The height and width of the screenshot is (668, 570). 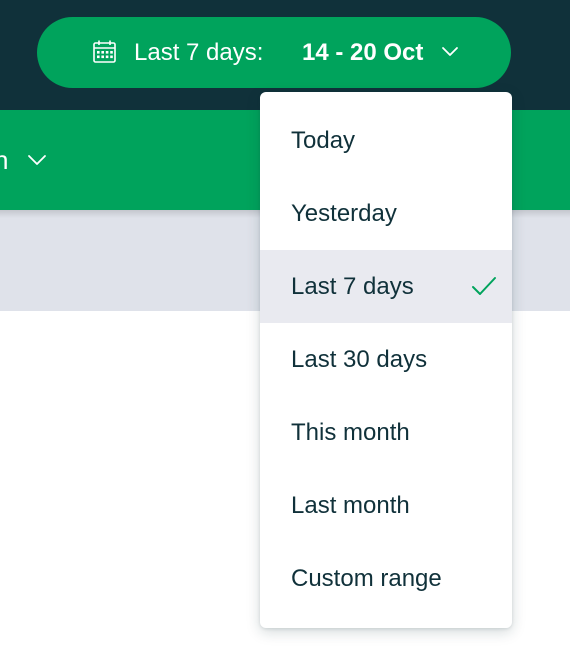 I want to click on date-range-selector-button: Last 7 days: 14 - 20 Oct, so click(x=274, y=52).